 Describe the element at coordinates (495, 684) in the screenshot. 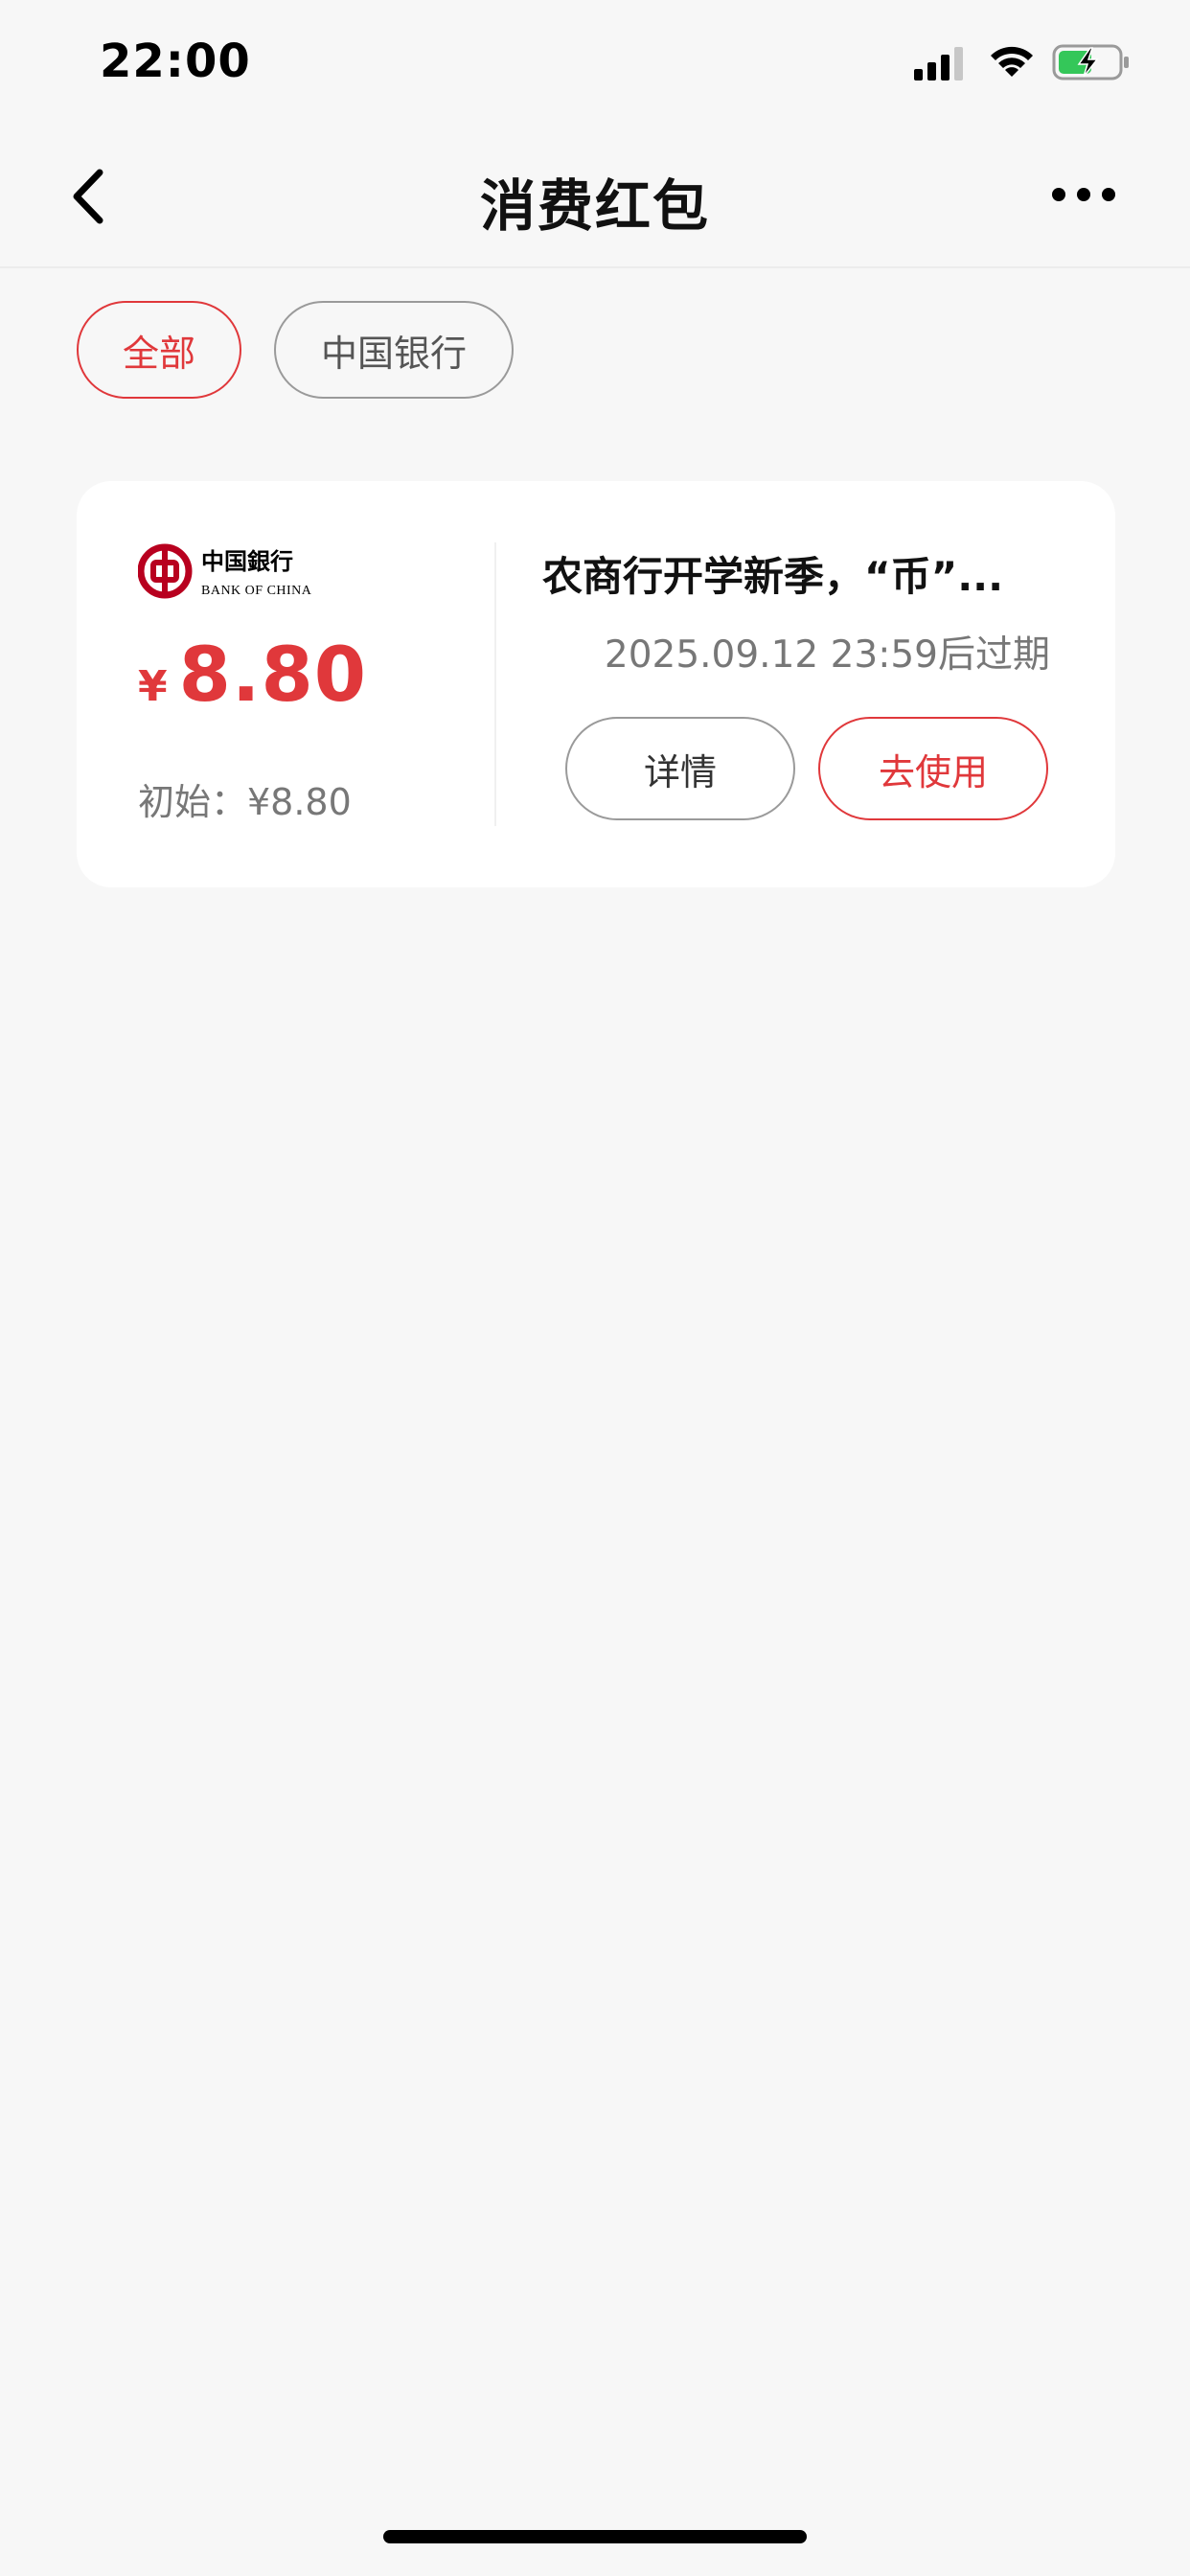

I see `card-divider` at that location.